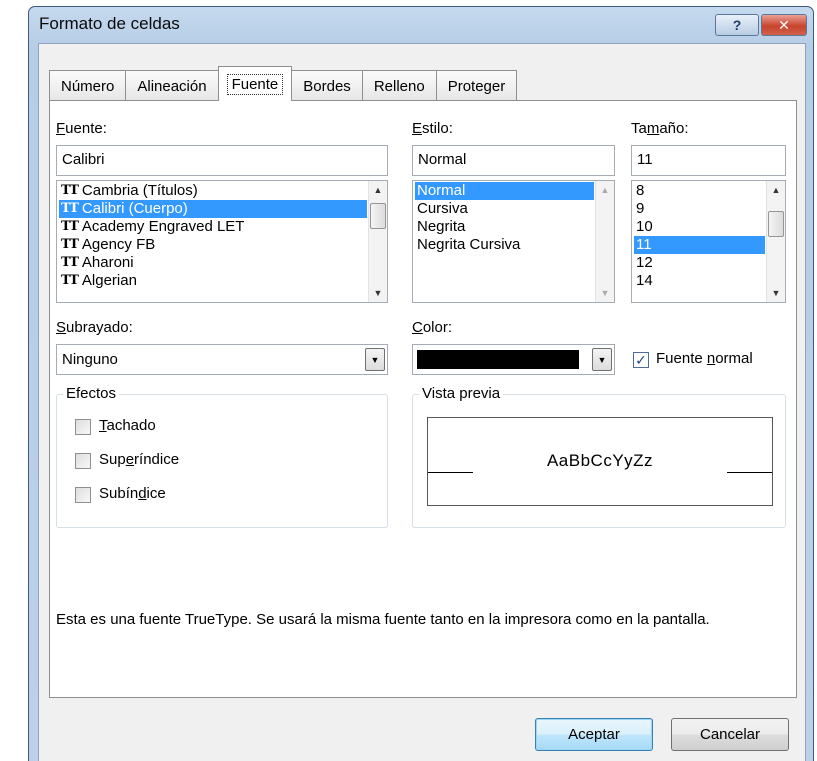 The height and width of the screenshot is (761, 817). Describe the element at coordinates (222, 456) in the screenshot. I see `effects-group: Efectos Tachado Superíndice Subíndice` at that location.